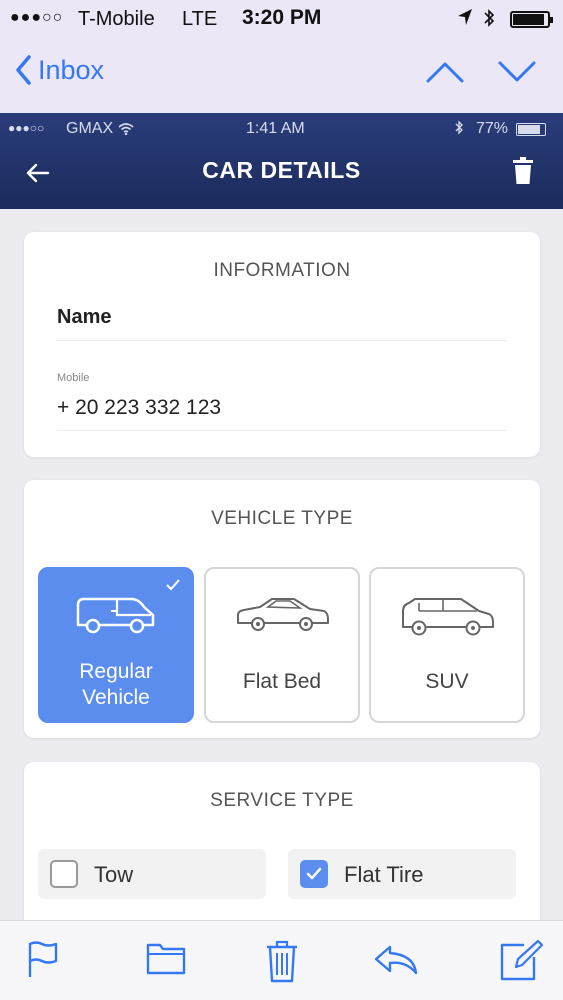  I want to click on information-title: INFORMATION, so click(282, 270).